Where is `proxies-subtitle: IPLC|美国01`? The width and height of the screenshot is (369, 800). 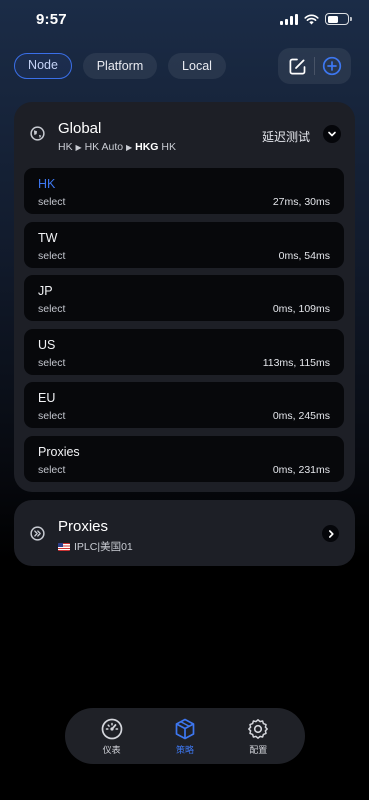
proxies-subtitle: IPLC|美国01 is located at coordinates (103, 547).